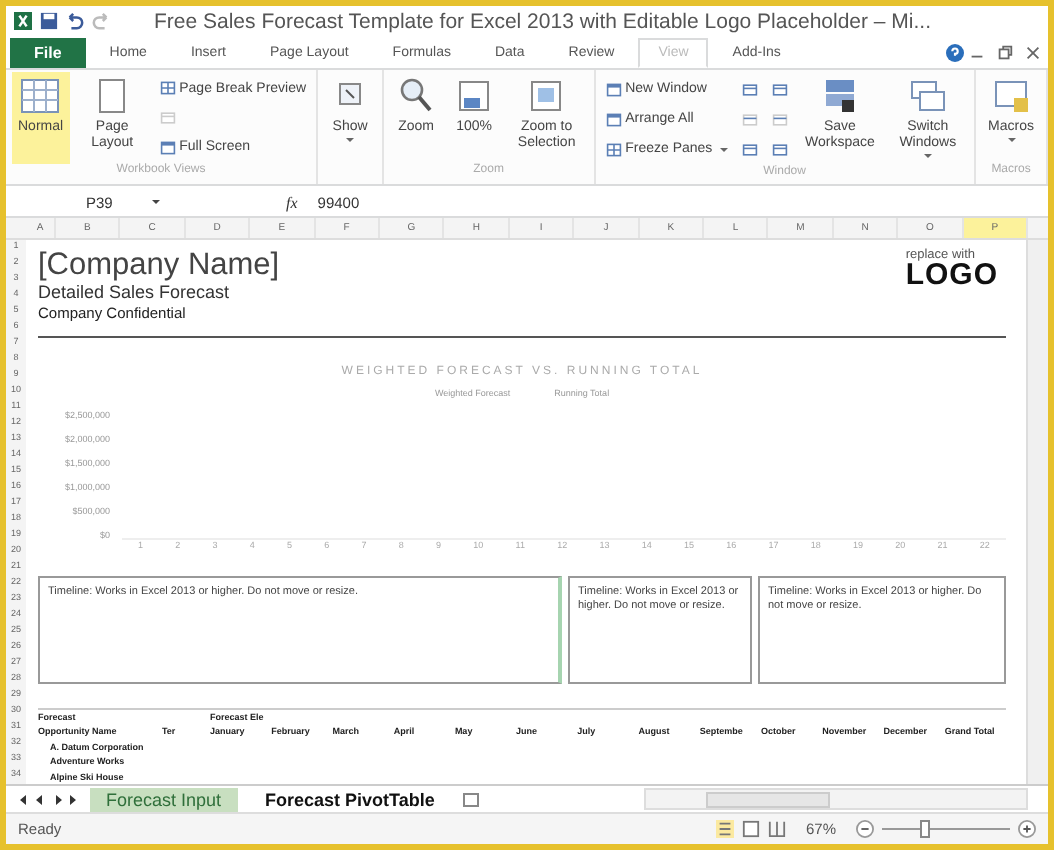 The height and width of the screenshot is (850, 1054). I want to click on sheet-tab: Forecast PivotTable, so click(350, 799).